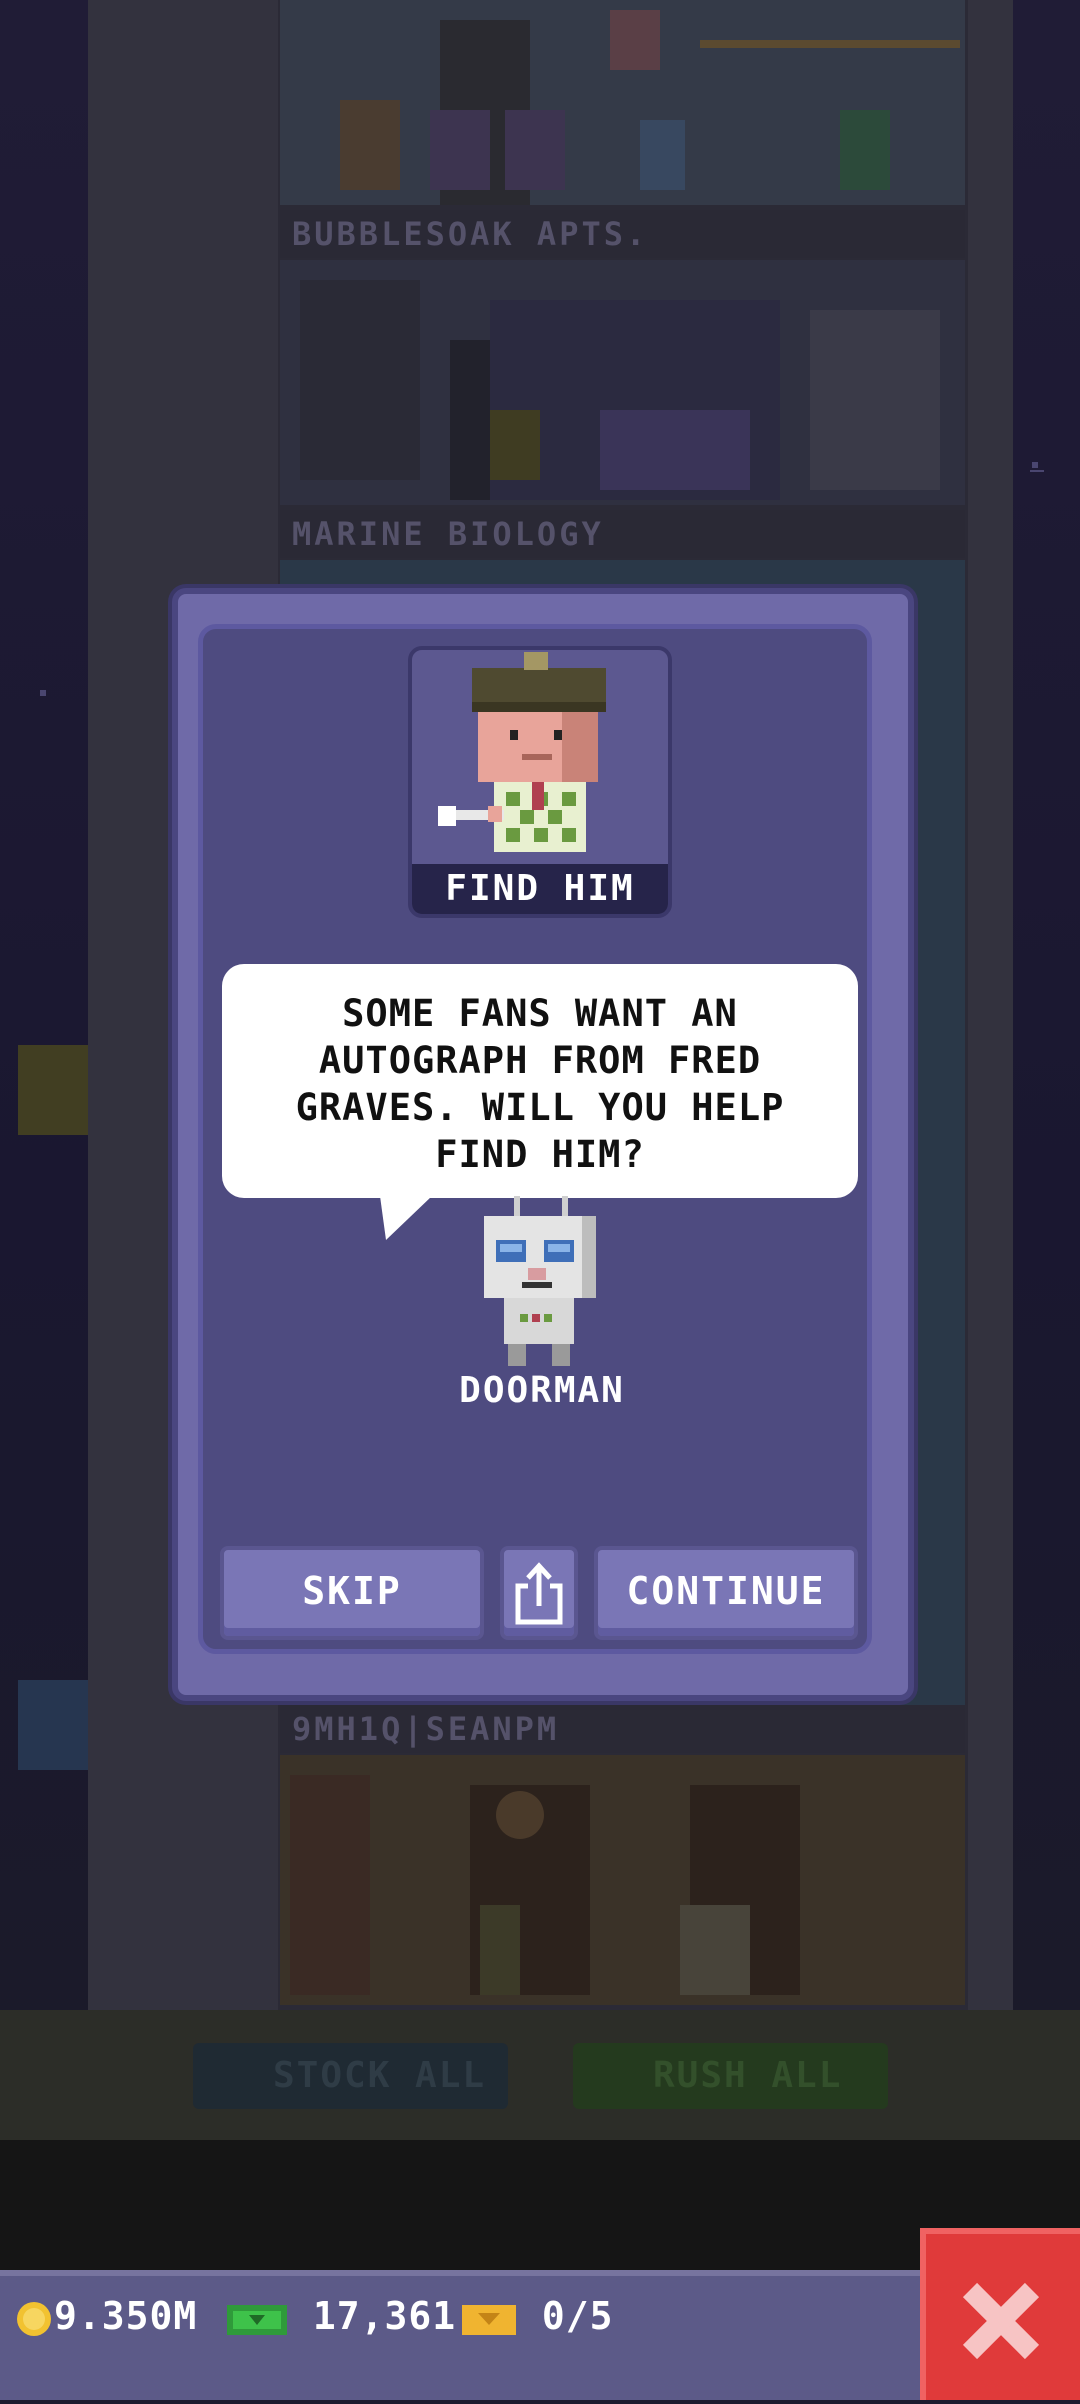  I want to click on stock-all-button: STOCK ALL, so click(350, 2076).